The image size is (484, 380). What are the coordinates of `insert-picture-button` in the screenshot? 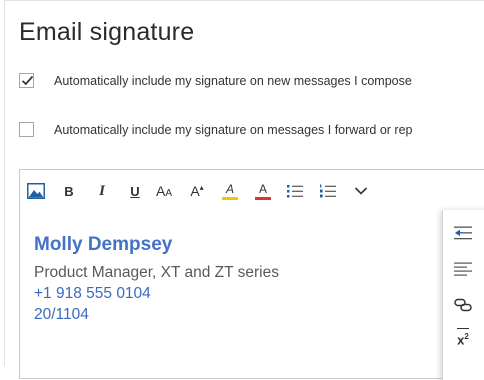 It's located at (36, 191).